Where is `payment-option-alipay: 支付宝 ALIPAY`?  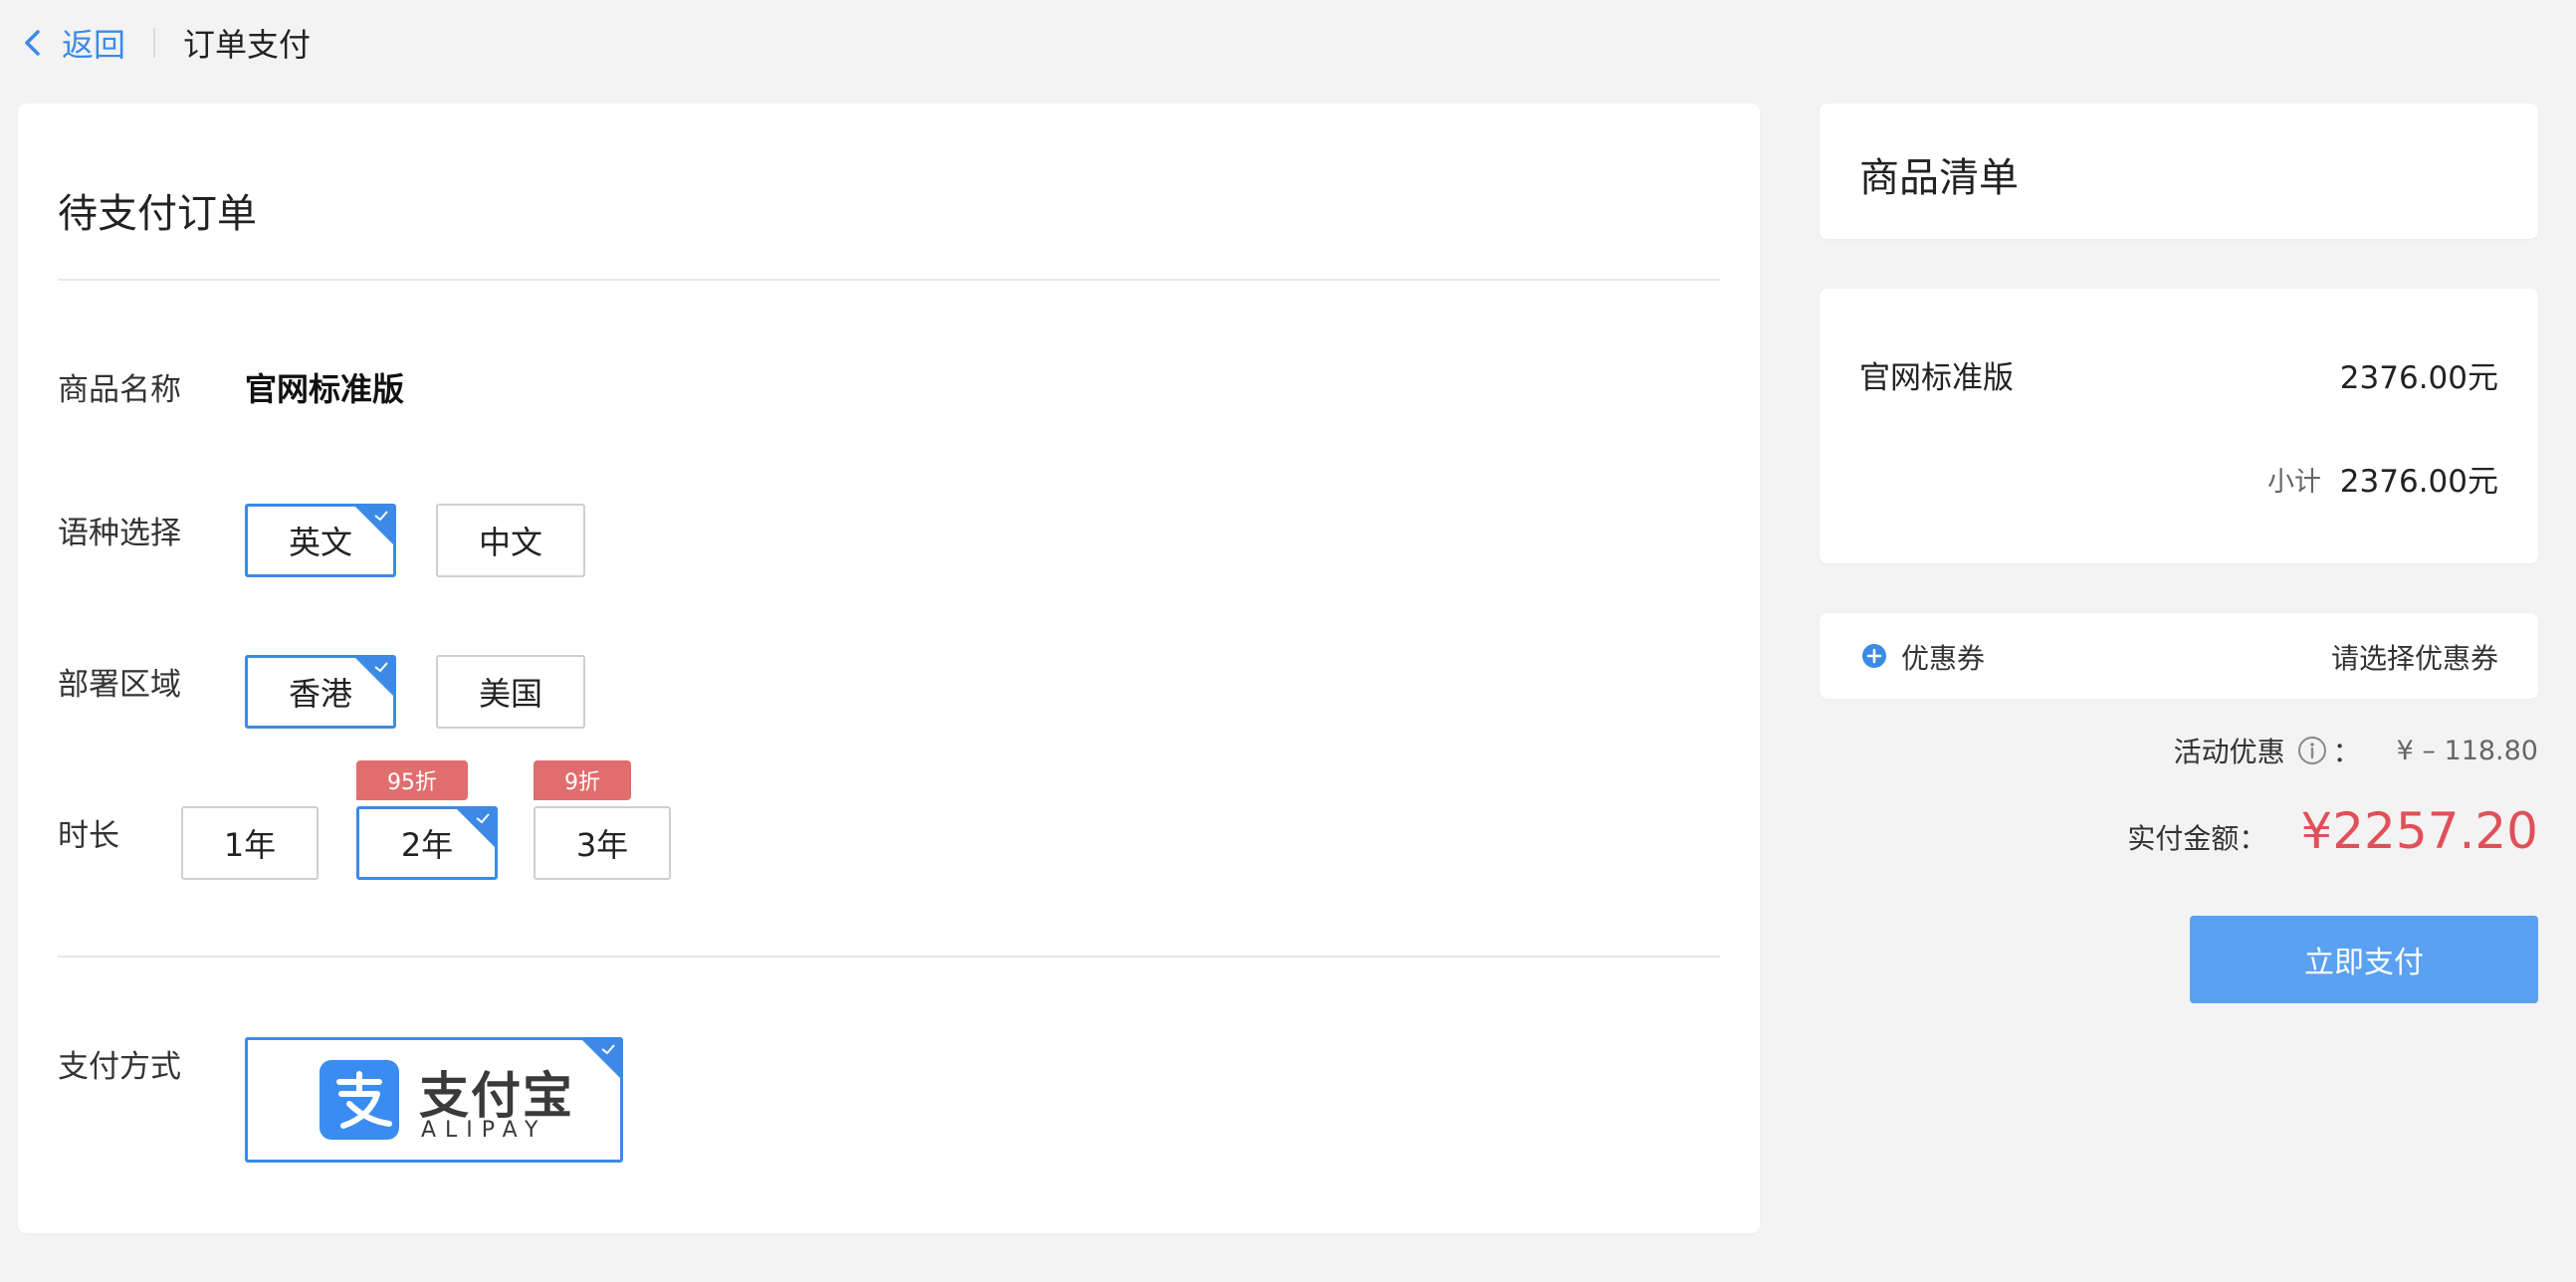 payment-option-alipay: 支付宝 ALIPAY is located at coordinates (434, 1100).